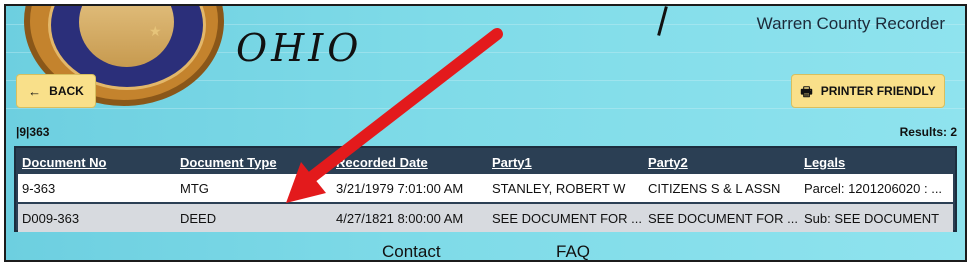 This screenshot has width=973, height=268. I want to click on document-type-cell: DEED, so click(198, 218).